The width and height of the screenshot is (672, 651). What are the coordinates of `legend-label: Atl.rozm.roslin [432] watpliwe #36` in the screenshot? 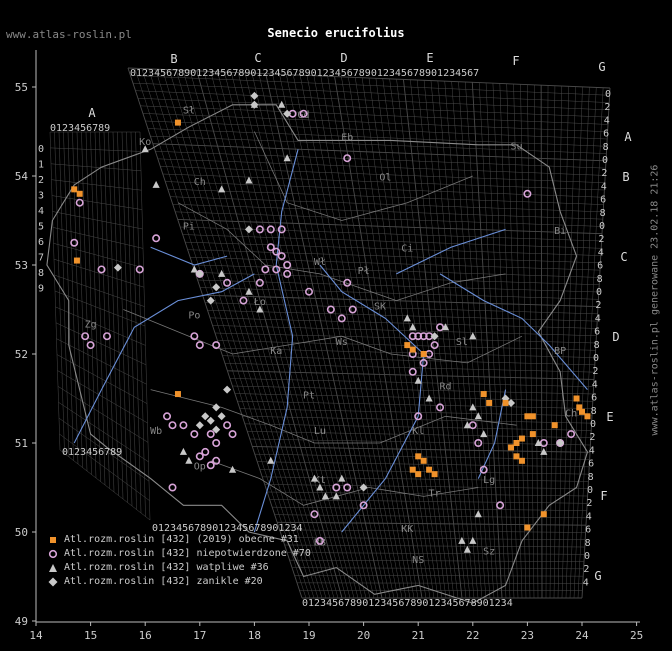 It's located at (166, 567).